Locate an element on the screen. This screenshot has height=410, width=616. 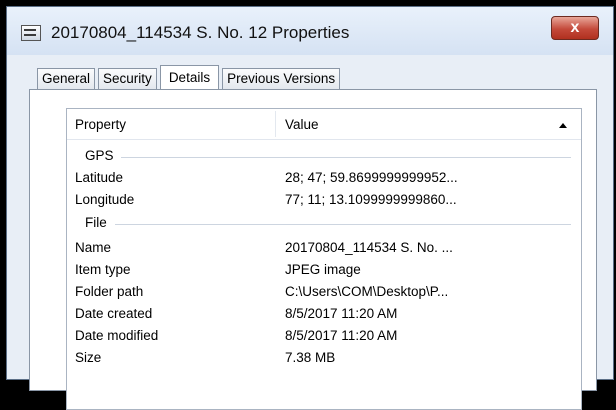
property-name: Latitude is located at coordinates (99, 177).